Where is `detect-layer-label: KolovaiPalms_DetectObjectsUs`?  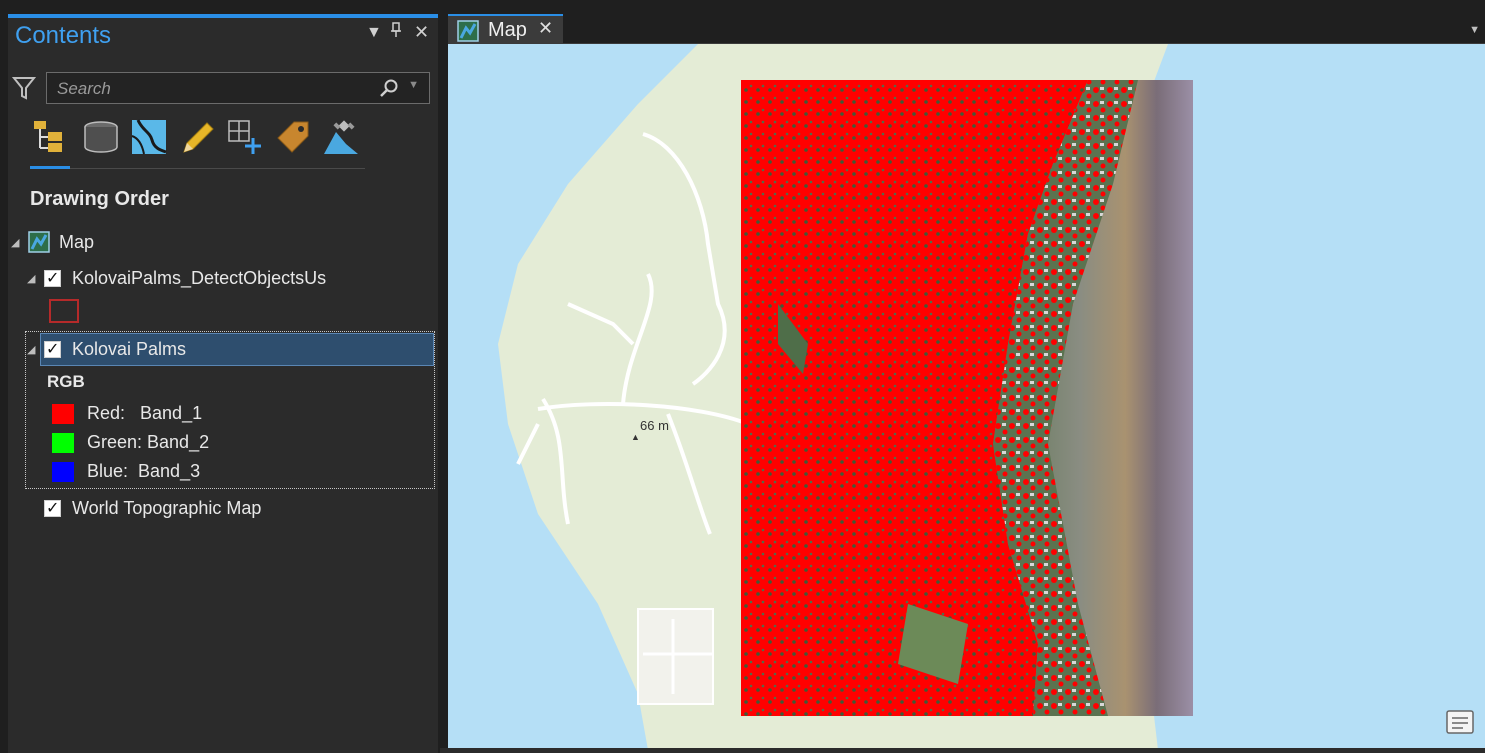 detect-layer-label: KolovaiPalms_DetectObjectsUs is located at coordinates (199, 278).